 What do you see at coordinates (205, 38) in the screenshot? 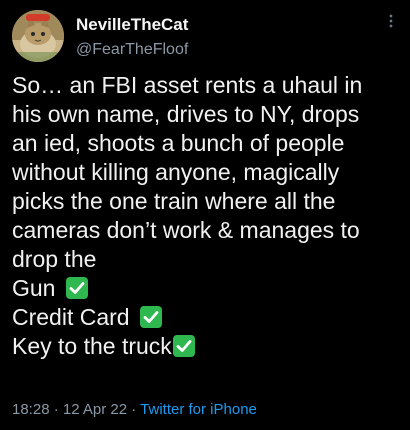
I see `tweet-header: NevilleTheCat @FearTheFloof` at bounding box center [205, 38].